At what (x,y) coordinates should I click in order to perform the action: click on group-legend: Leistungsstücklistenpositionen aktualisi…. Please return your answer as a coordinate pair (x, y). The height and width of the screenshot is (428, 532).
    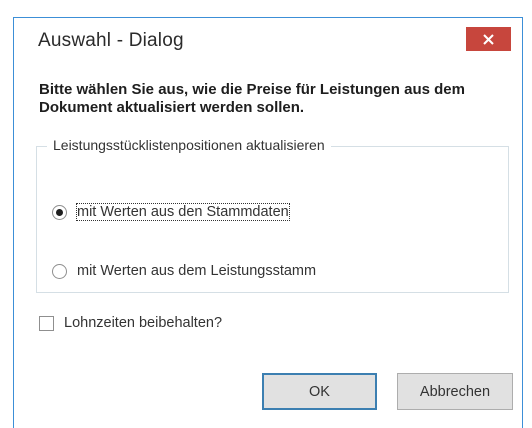
    Looking at the image, I should click on (189, 145).